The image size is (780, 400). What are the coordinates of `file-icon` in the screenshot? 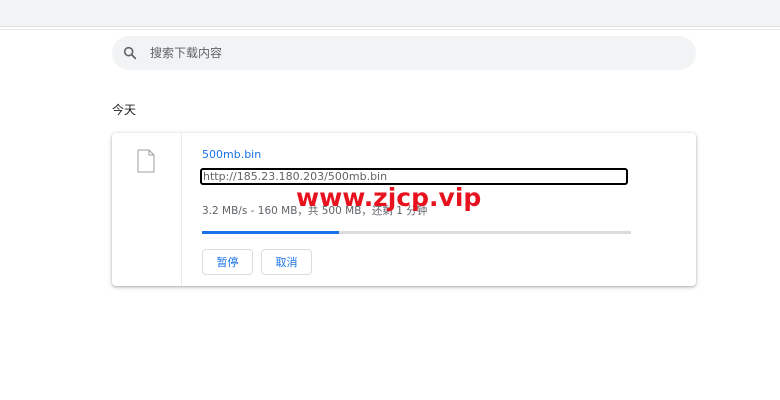 It's located at (146, 161).